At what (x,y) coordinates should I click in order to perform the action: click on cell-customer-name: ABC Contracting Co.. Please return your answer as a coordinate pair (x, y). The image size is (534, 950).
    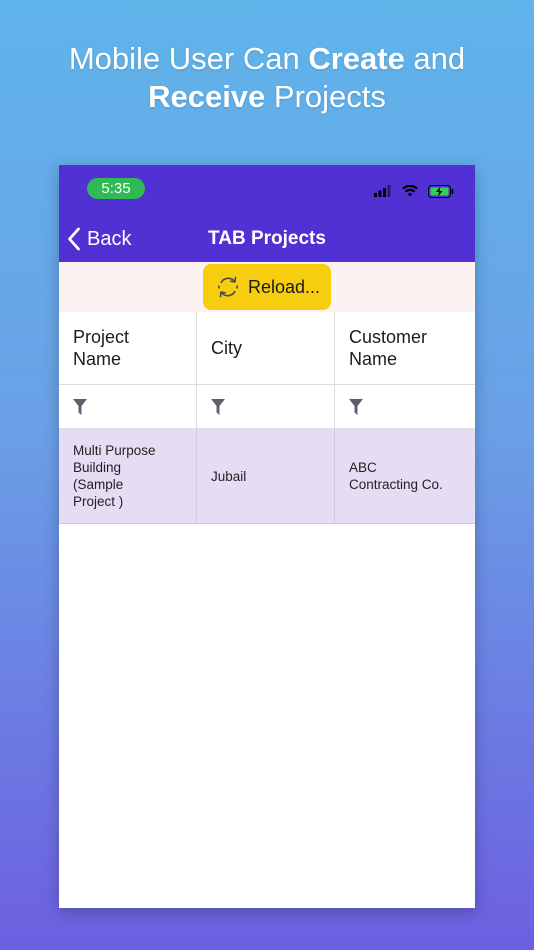
    Looking at the image, I should click on (405, 476).